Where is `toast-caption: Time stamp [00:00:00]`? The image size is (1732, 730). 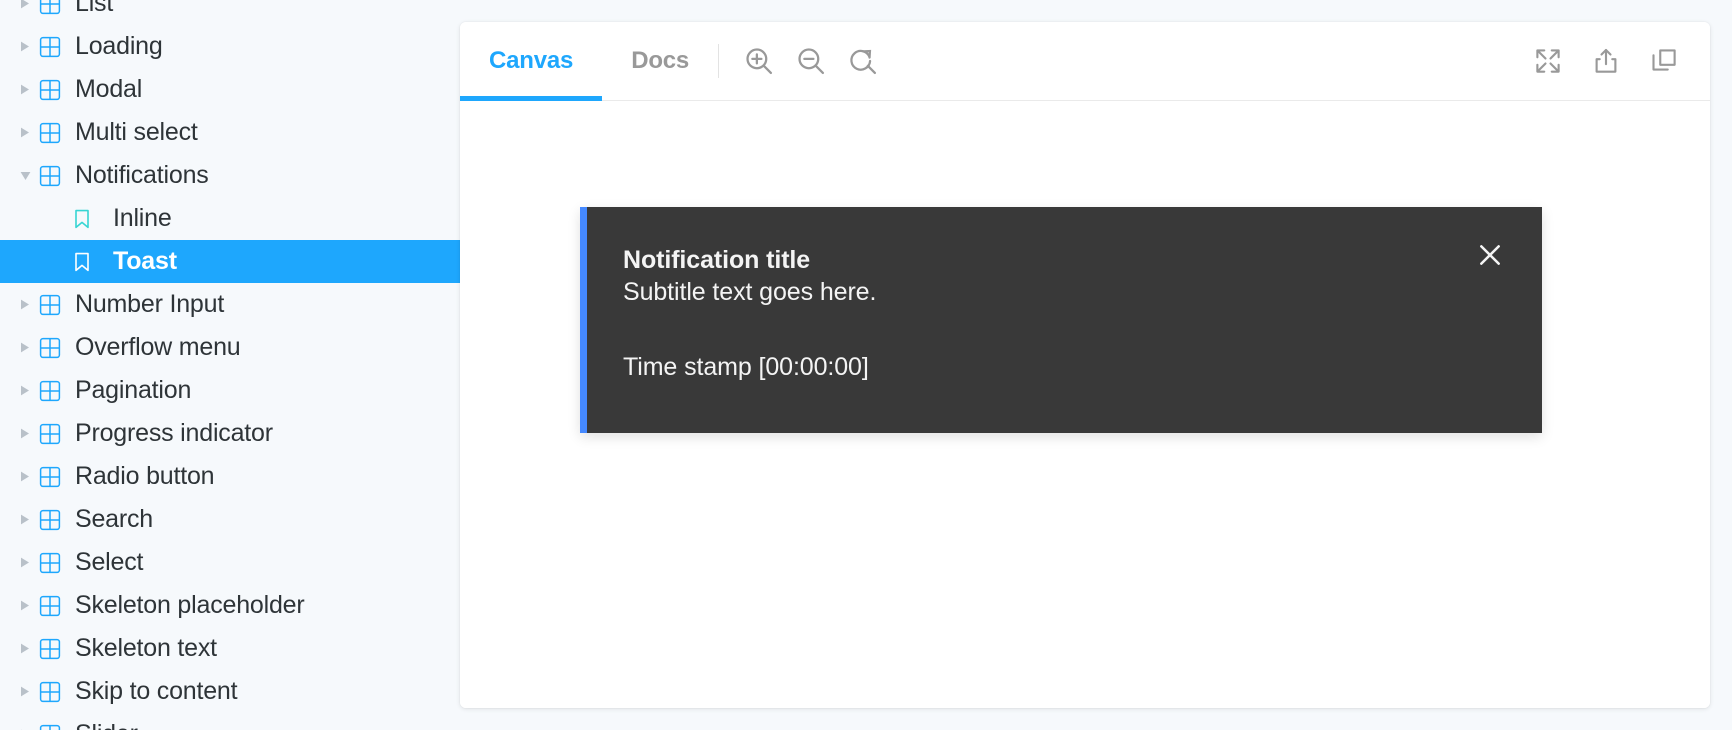
toast-caption: Time stamp [00:00:00] is located at coordinates (746, 367).